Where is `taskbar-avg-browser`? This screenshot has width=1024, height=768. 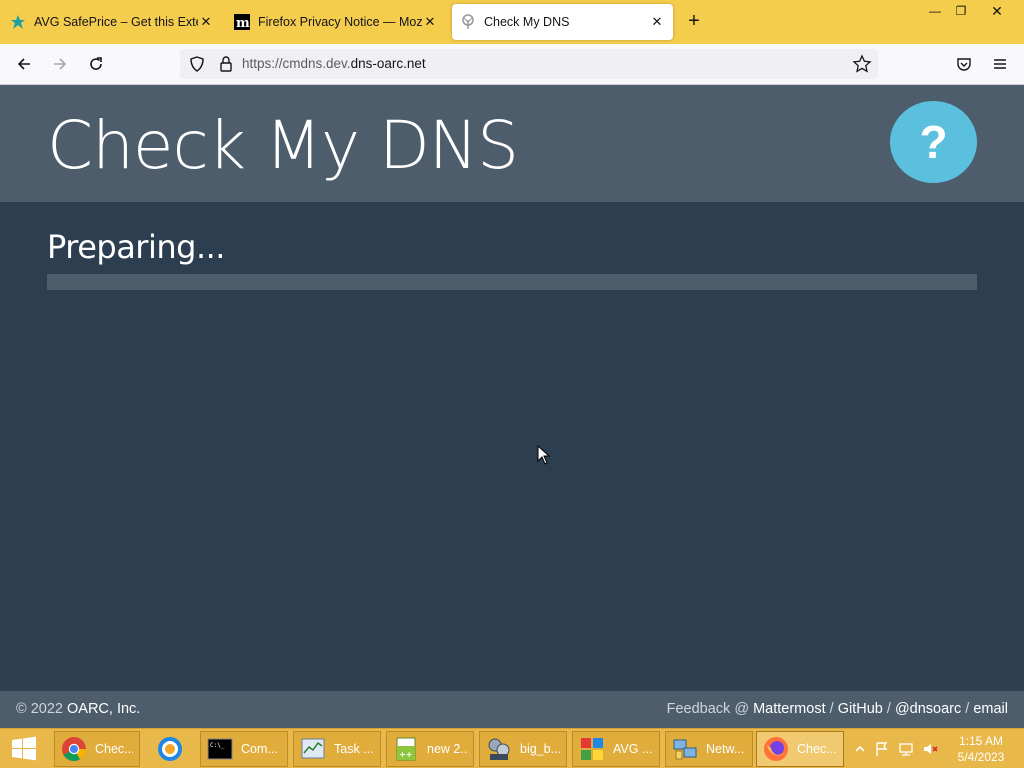 taskbar-avg-browser is located at coordinates (170, 749).